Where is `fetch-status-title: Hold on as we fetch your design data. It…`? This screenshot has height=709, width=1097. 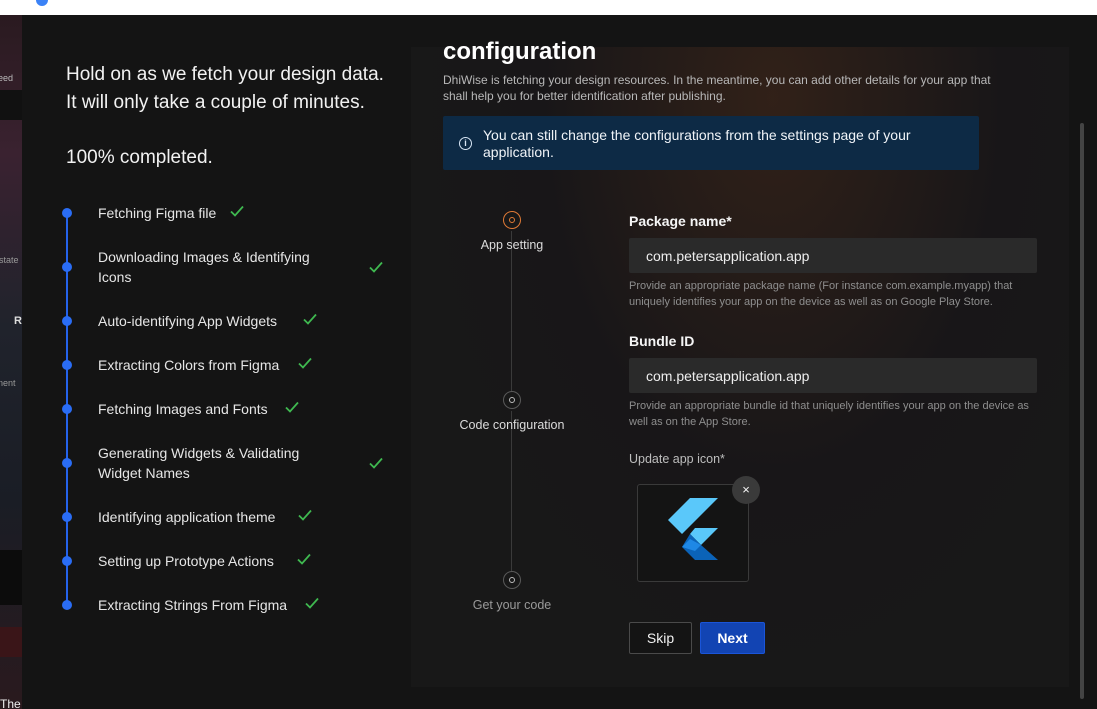 fetch-status-title: Hold on as we fetch your design data. It… is located at coordinates (225, 88).